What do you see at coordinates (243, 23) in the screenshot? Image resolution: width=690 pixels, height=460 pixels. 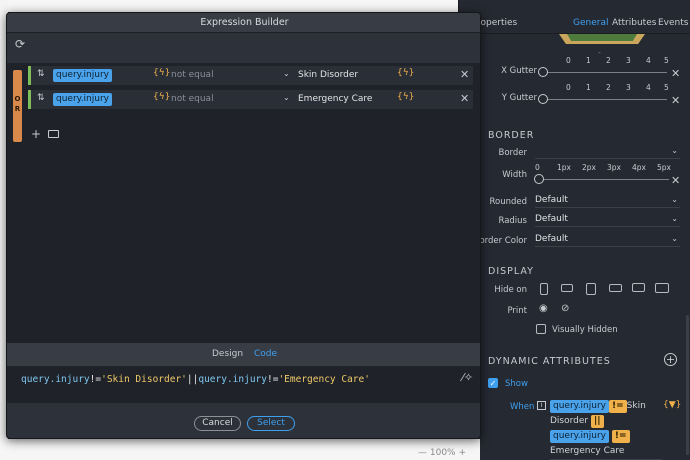 I see `dialog-title: Expression Builder` at bounding box center [243, 23].